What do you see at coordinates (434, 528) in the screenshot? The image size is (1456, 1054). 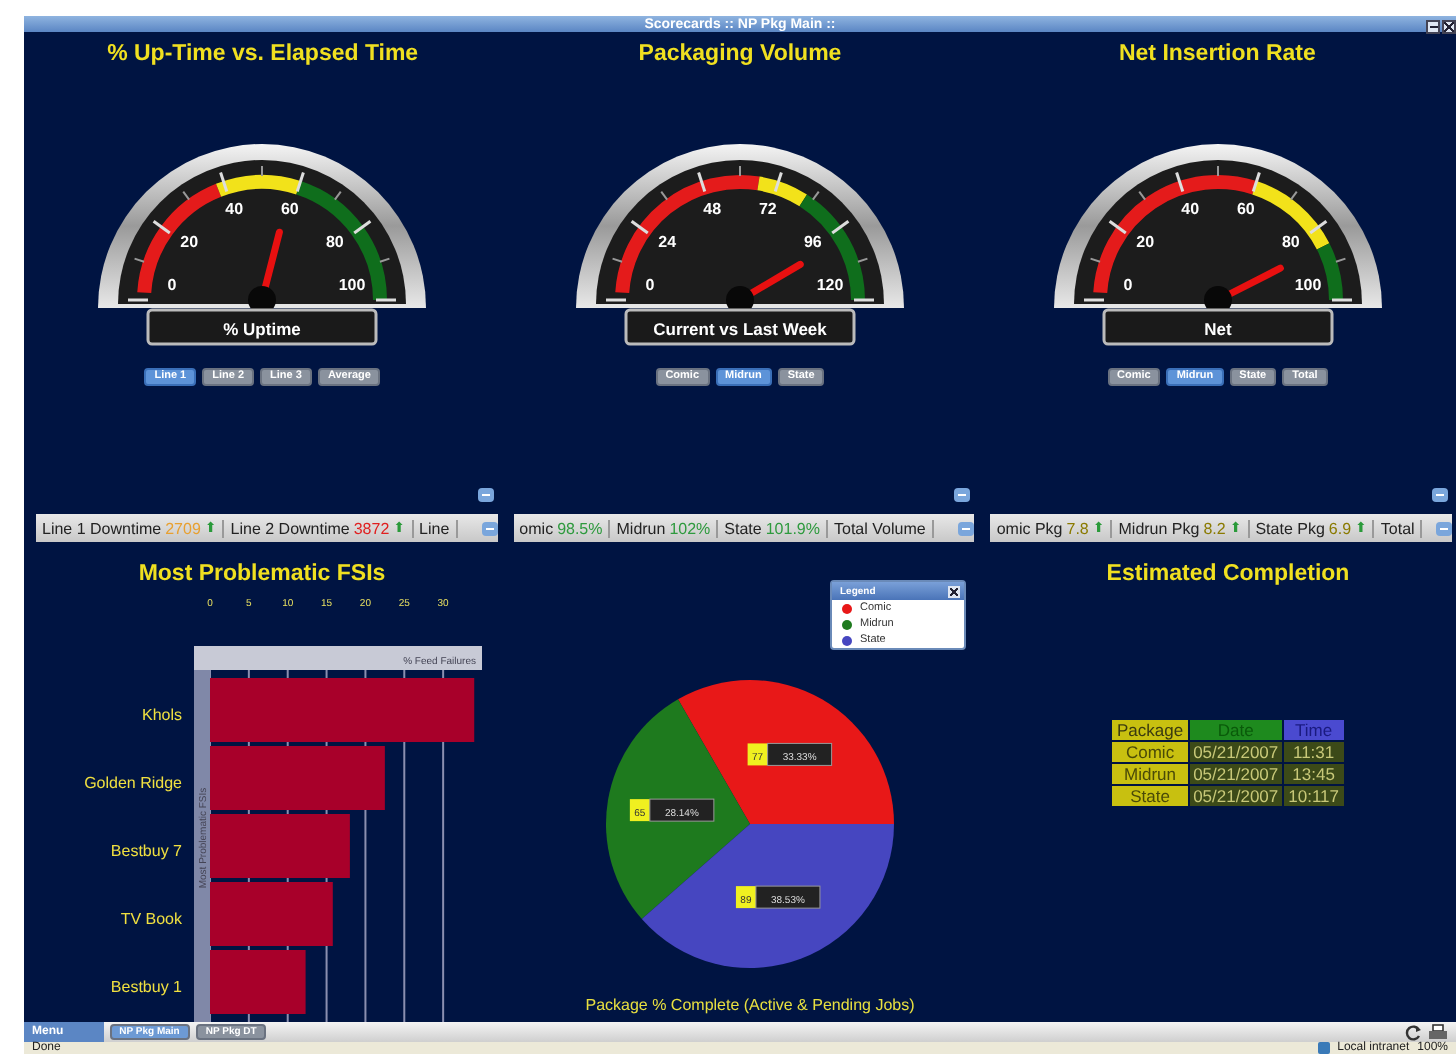 I see `ticker-label: Line` at bounding box center [434, 528].